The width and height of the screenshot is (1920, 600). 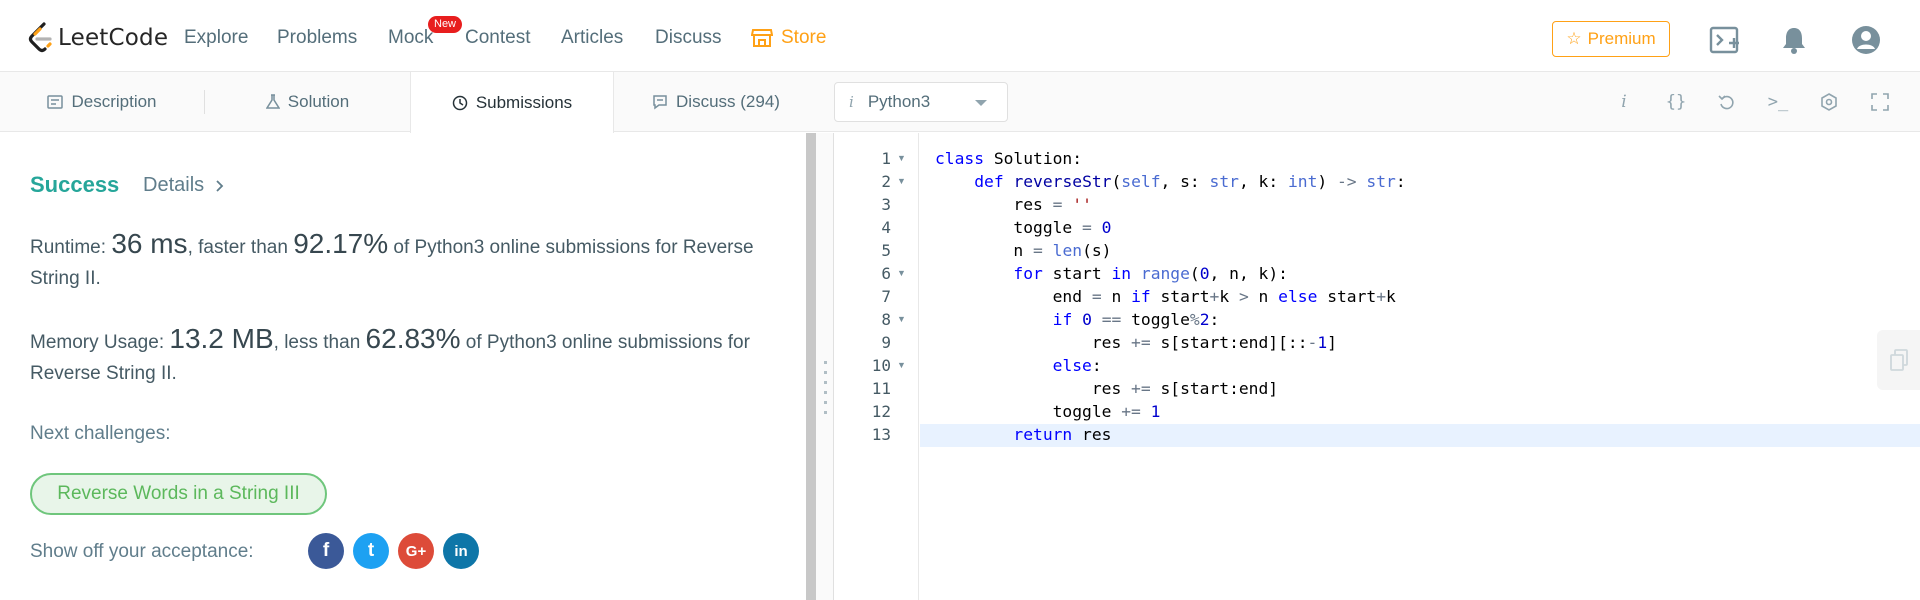 What do you see at coordinates (886, 250) in the screenshot?
I see `line-number: 5` at bounding box center [886, 250].